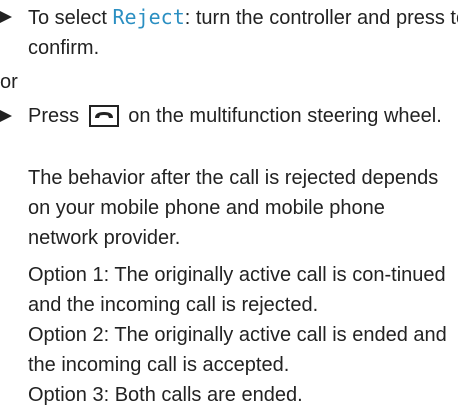 This screenshot has width=458, height=407. What do you see at coordinates (165, 395) in the screenshot?
I see `option-3-text: Option 3: Both calls are ended.` at bounding box center [165, 395].